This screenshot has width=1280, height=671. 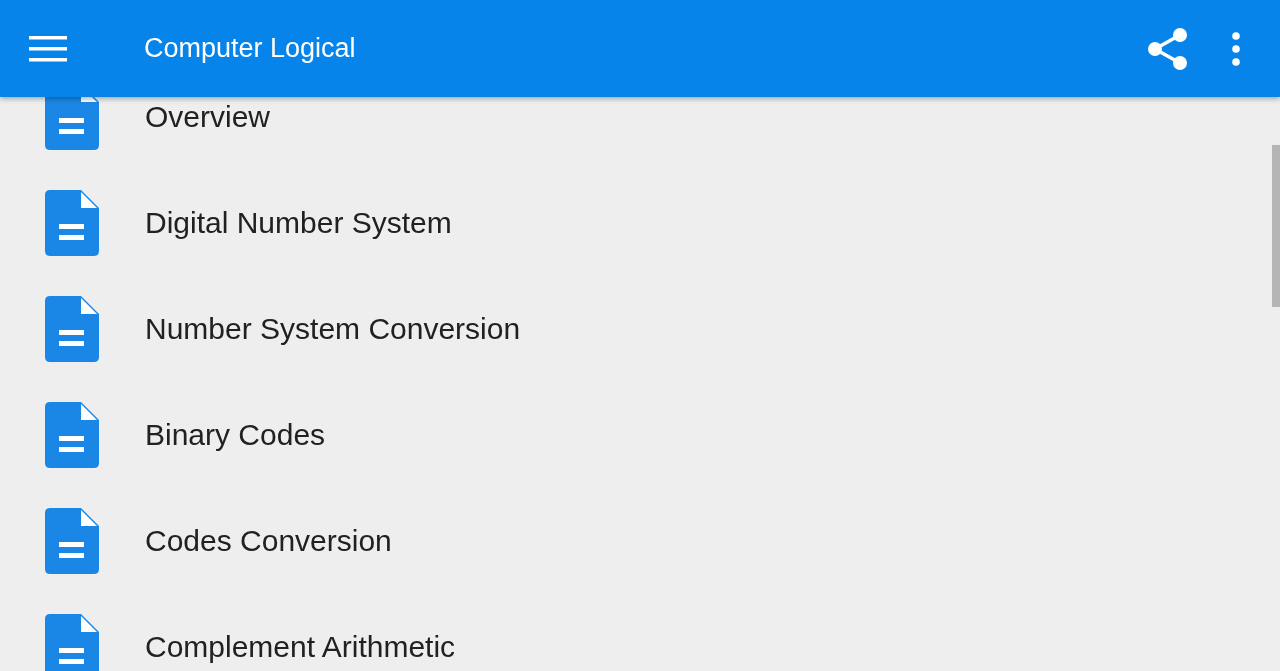 What do you see at coordinates (636, 632) in the screenshot?
I see `topic-item: Complement Arithmetic` at bounding box center [636, 632].